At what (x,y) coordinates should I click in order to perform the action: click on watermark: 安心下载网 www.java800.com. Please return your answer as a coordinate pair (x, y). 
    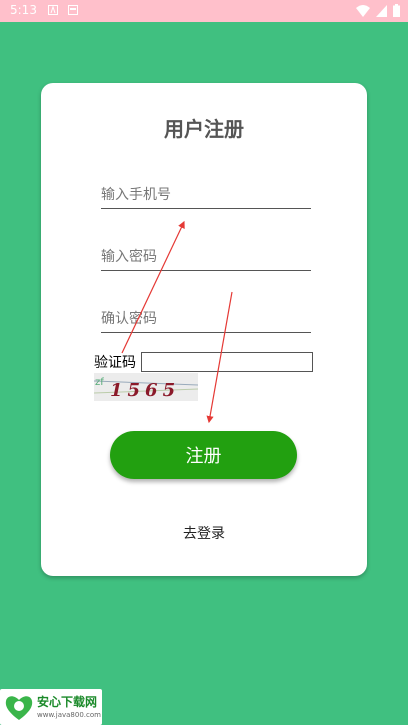
    Looking at the image, I should click on (51, 707).